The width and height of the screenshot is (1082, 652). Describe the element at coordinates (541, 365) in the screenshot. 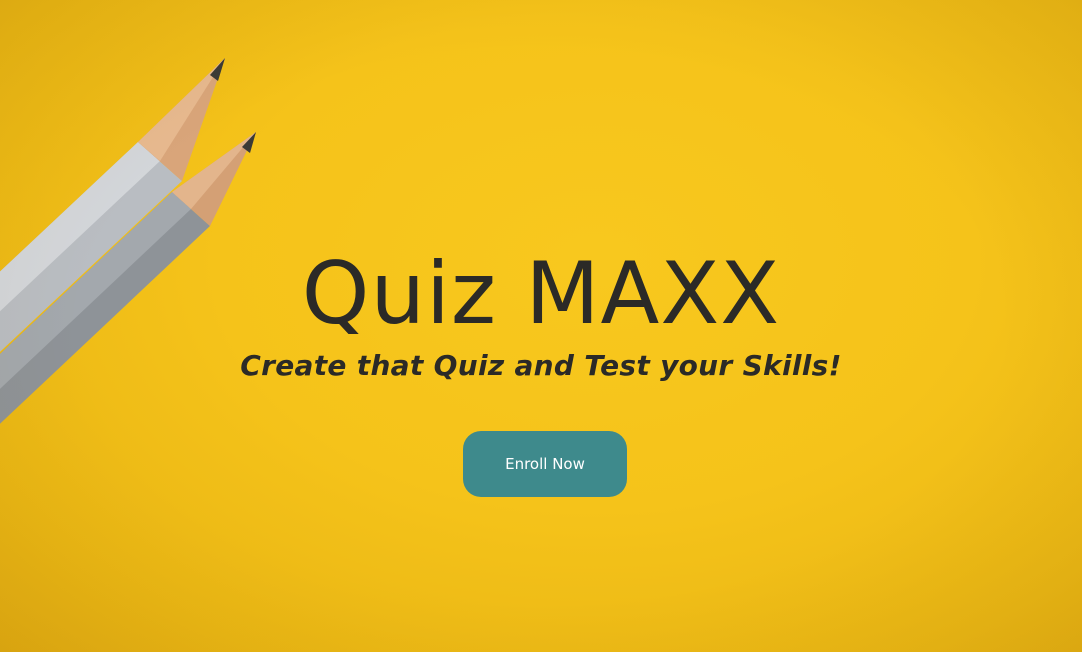

I see `page-subtitle: Create that Quiz and Test your Skills!` at that location.